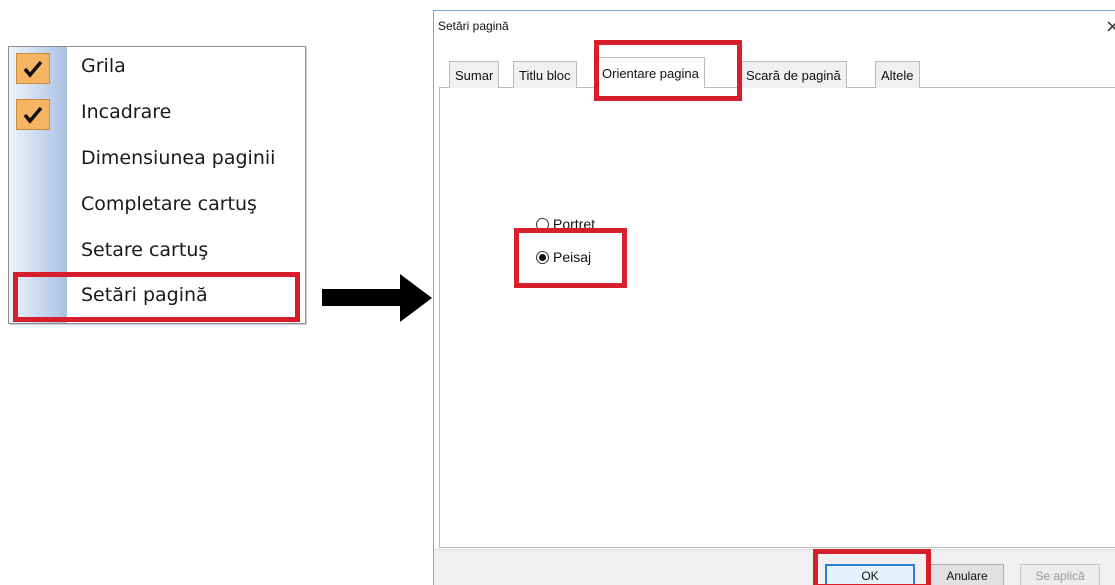 This screenshot has height=585, width=1115. I want to click on menu-item-label: Setare cartuş, so click(145, 250).